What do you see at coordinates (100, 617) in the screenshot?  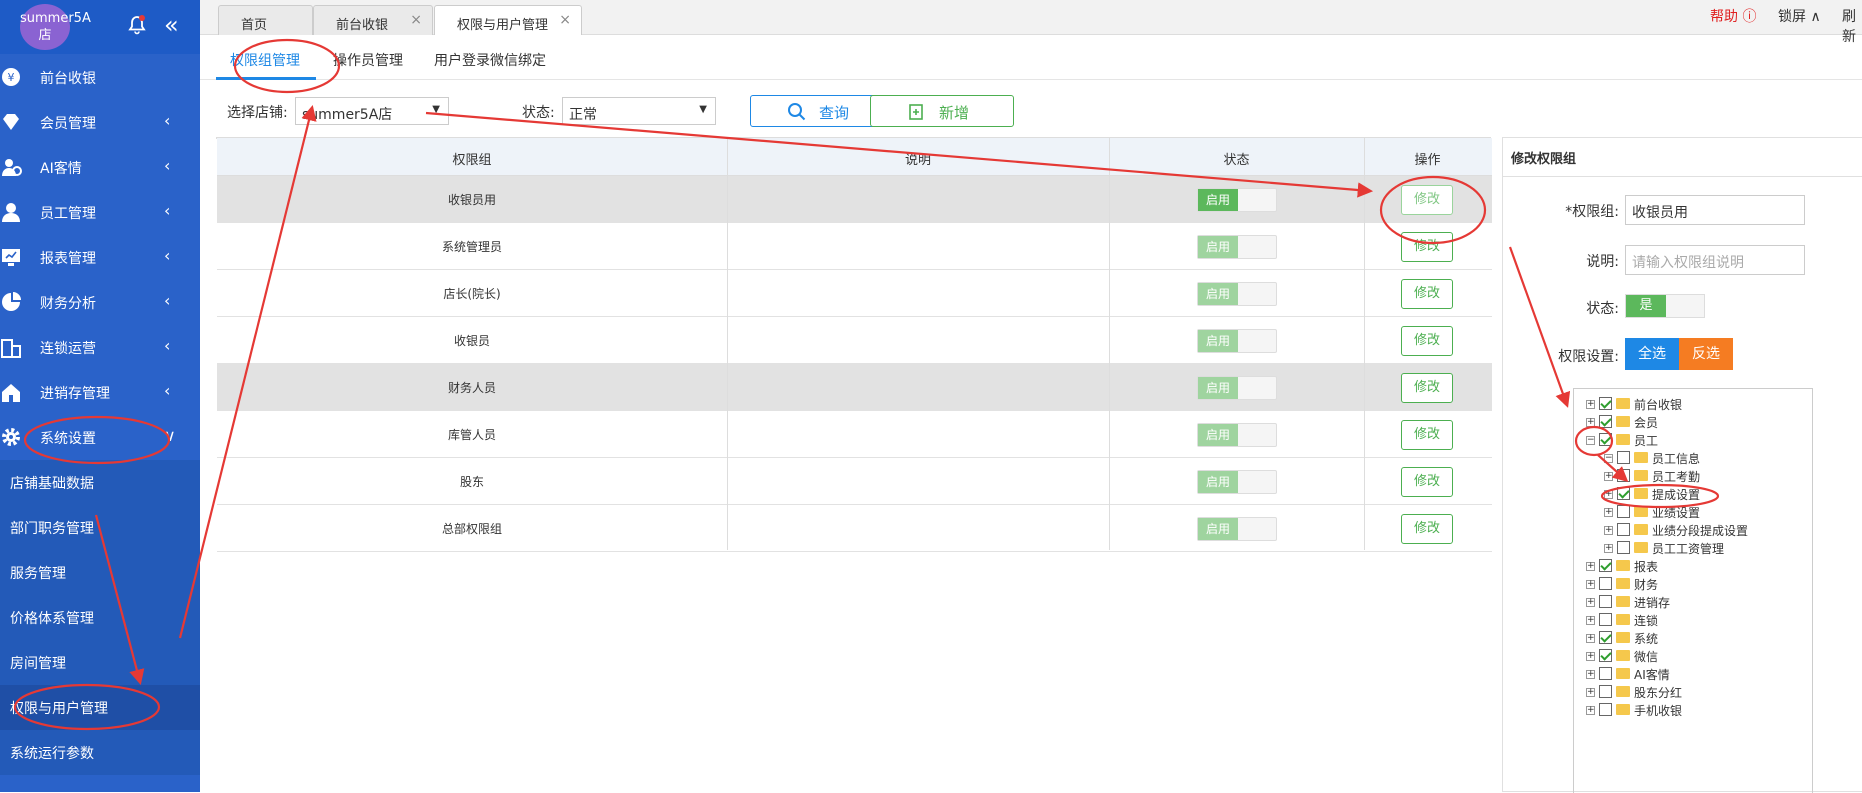 I see `submenu-item-3: 价格体系管理` at bounding box center [100, 617].